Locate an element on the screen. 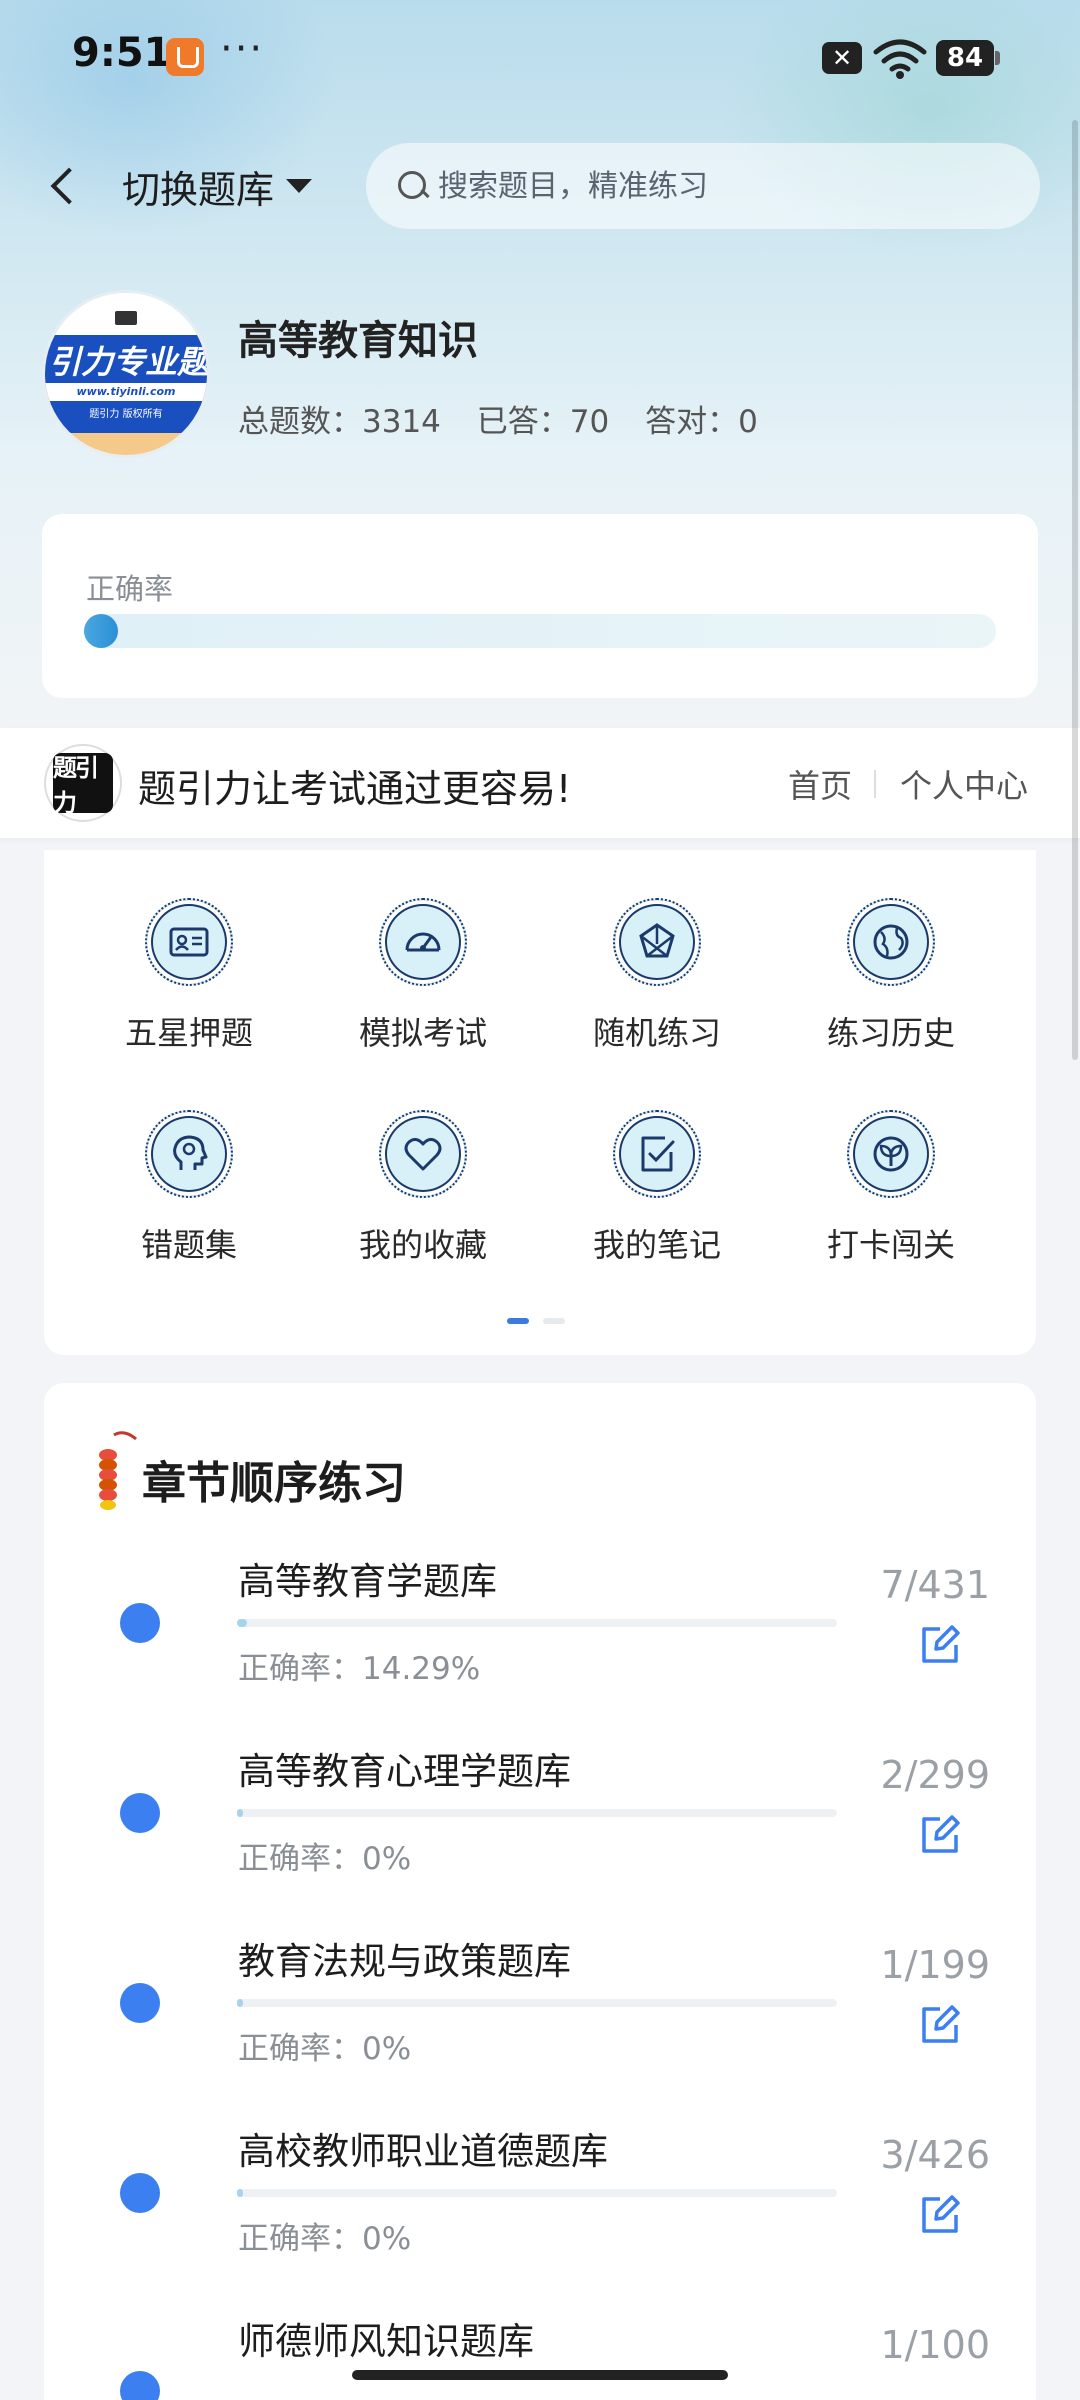 The height and width of the screenshot is (2400, 1080). head-profile-icon is located at coordinates (189, 1154).